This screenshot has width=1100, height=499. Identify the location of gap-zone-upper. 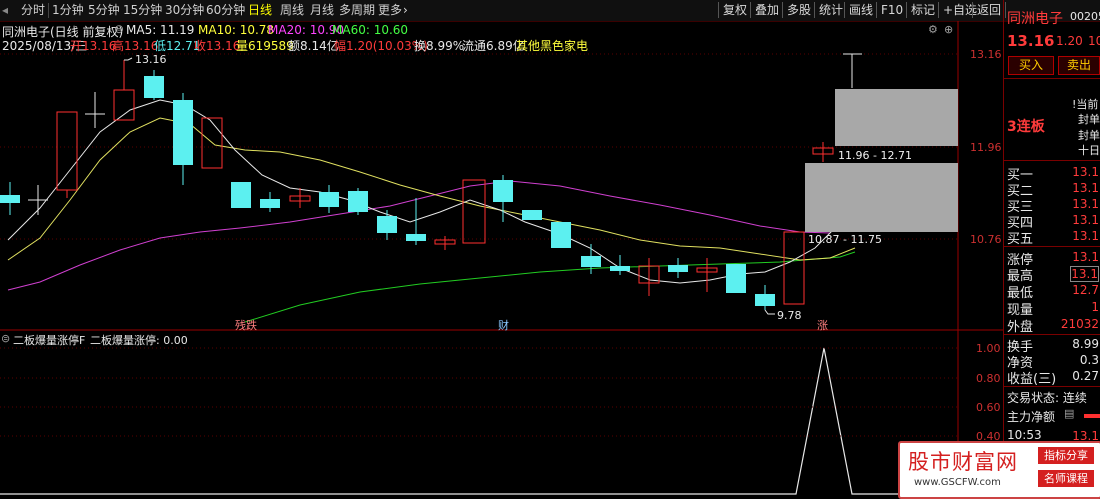
(896, 117).